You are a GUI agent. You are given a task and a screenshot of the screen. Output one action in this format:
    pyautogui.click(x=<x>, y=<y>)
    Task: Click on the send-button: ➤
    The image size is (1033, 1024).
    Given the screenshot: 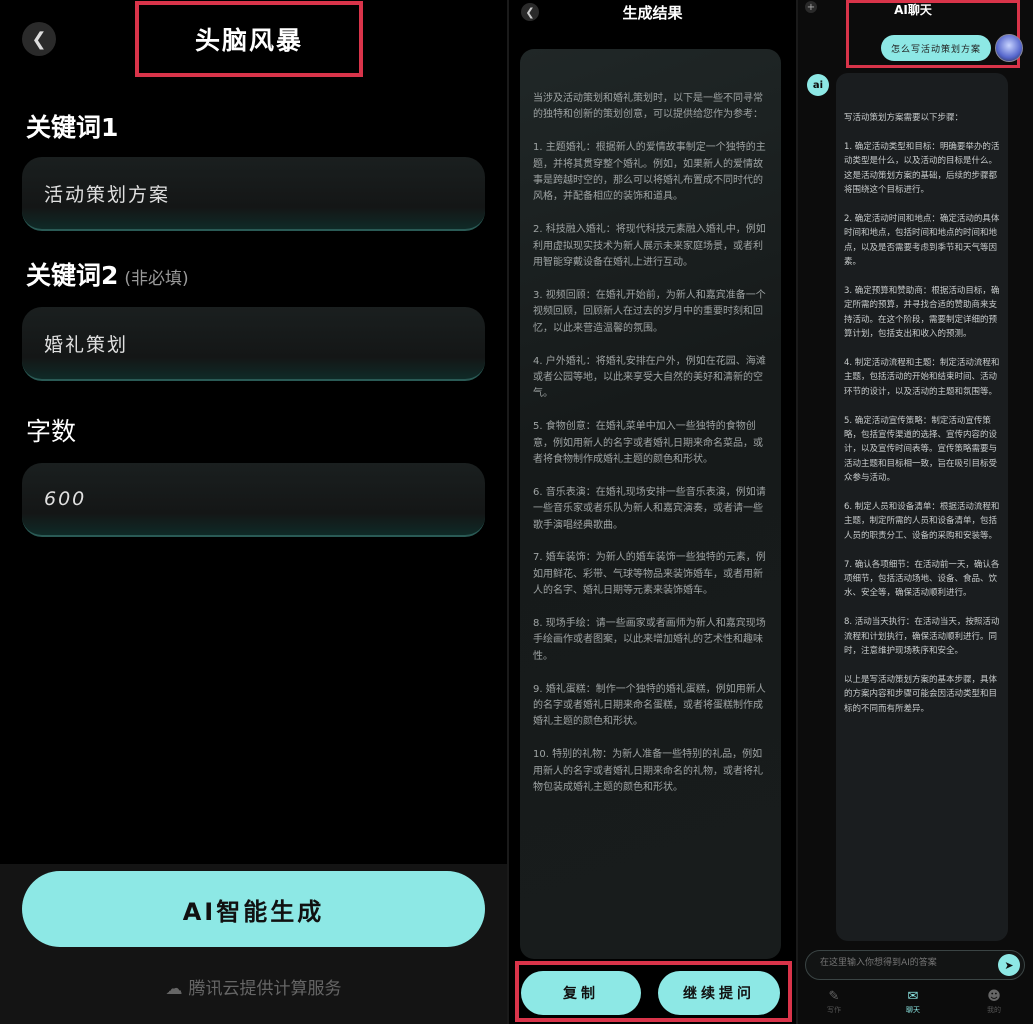 What is the action you would take?
    pyautogui.click(x=1009, y=965)
    